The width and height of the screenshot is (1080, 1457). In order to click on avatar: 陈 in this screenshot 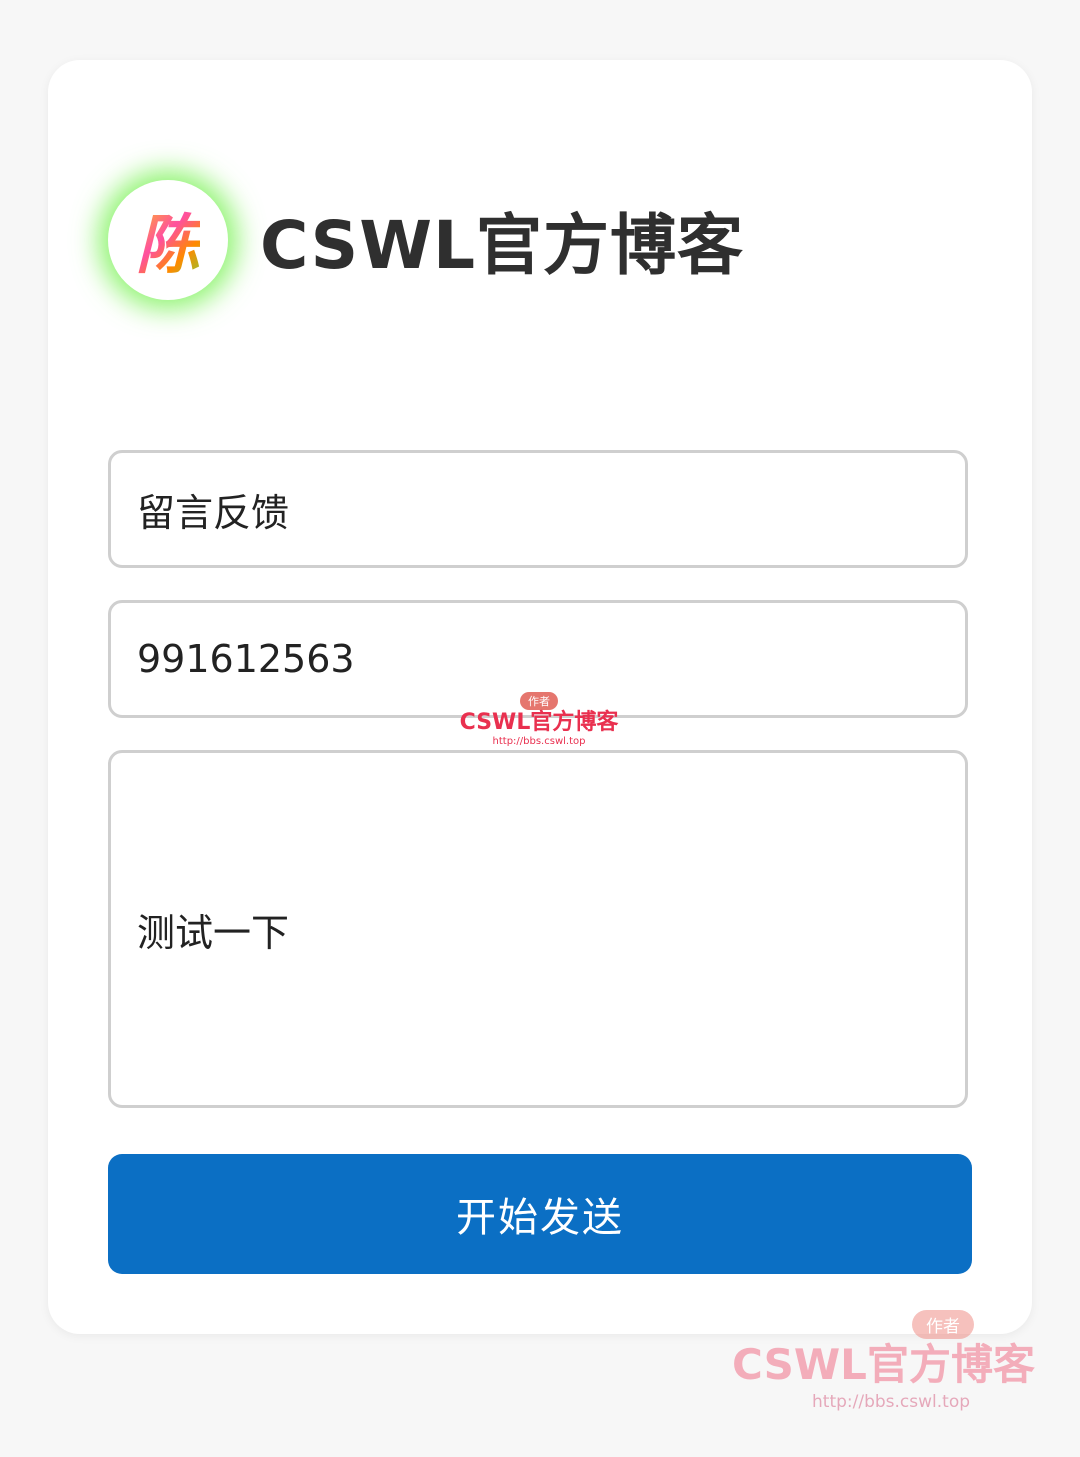, I will do `click(168, 240)`.